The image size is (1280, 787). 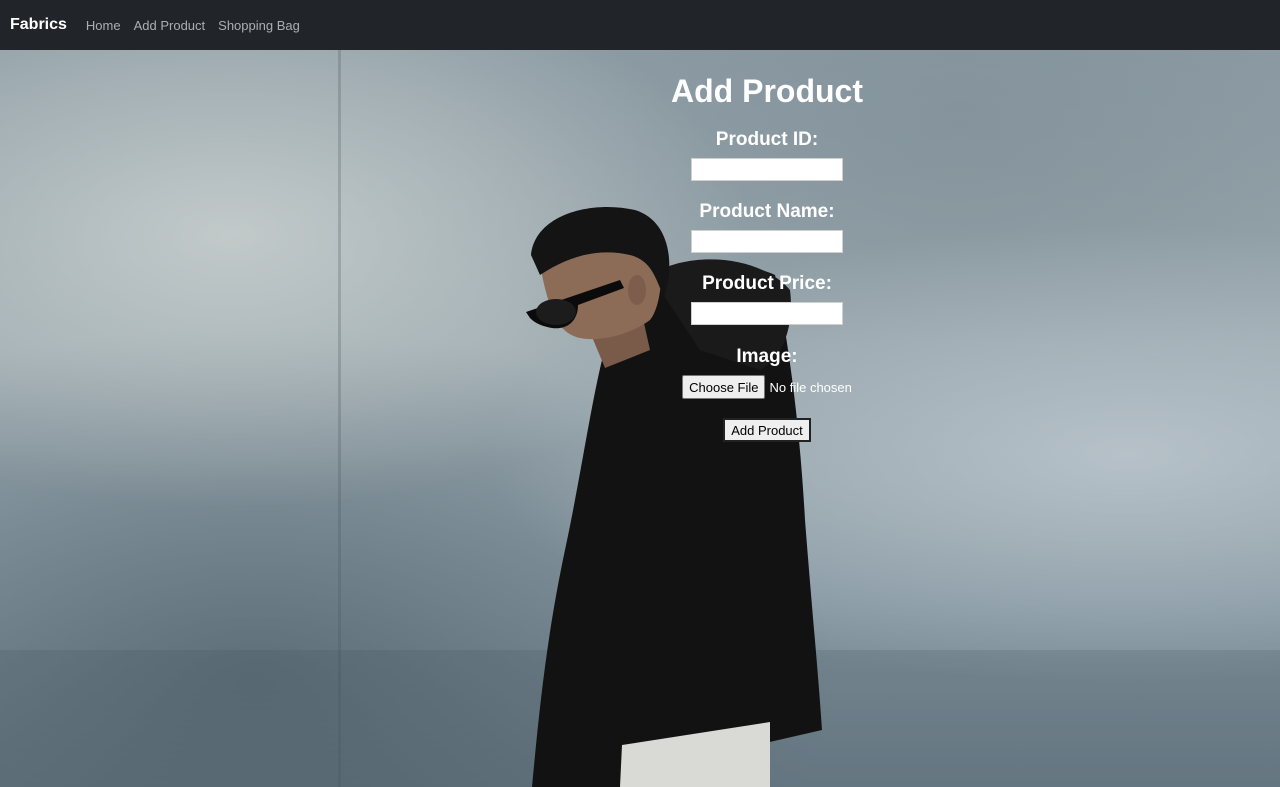 What do you see at coordinates (767, 91) in the screenshot?
I see `page-title: Add Product` at bounding box center [767, 91].